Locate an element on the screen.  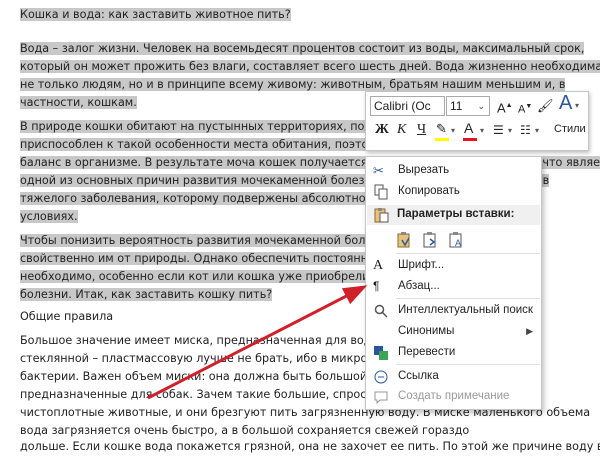
arrow-line is located at coordinates (257, 342).